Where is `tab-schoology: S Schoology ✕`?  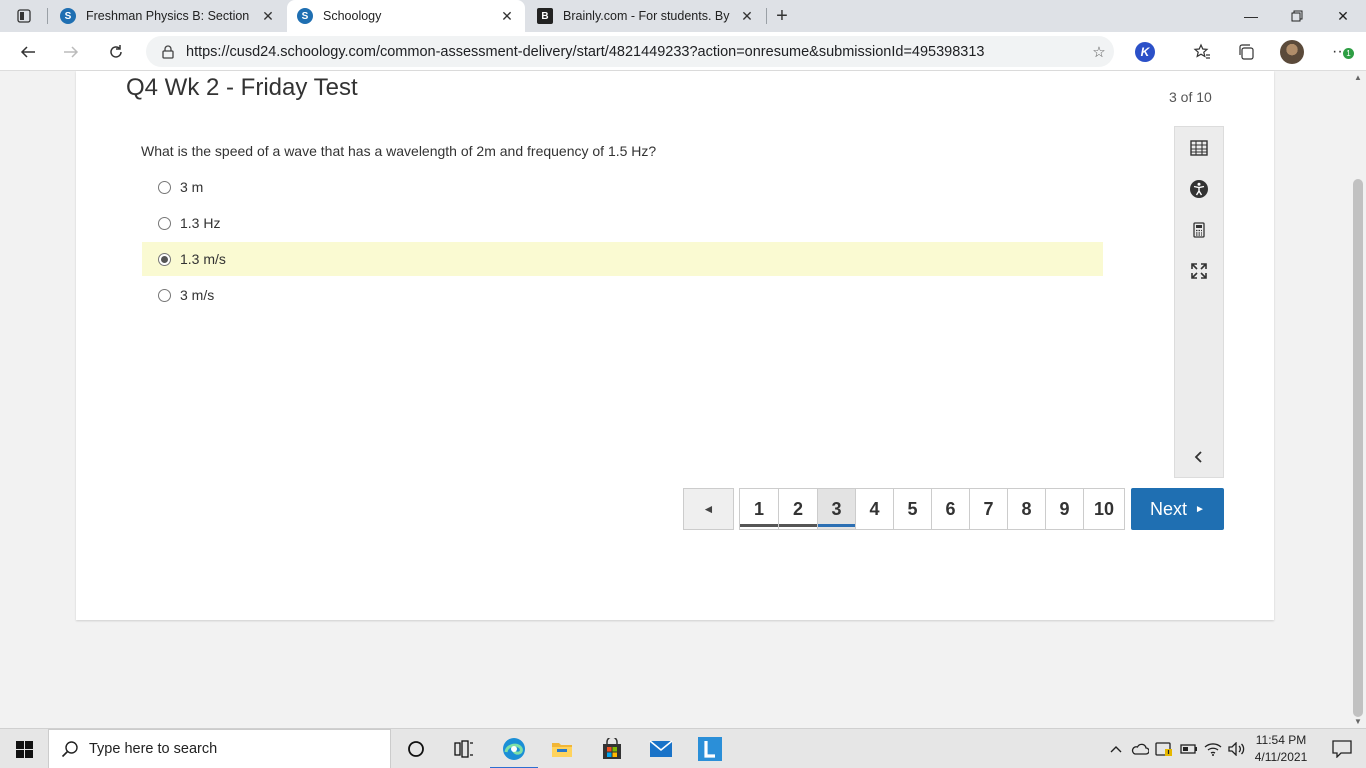
tab-schoology: S Schoology ✕ is located at coordinates (406, 16).